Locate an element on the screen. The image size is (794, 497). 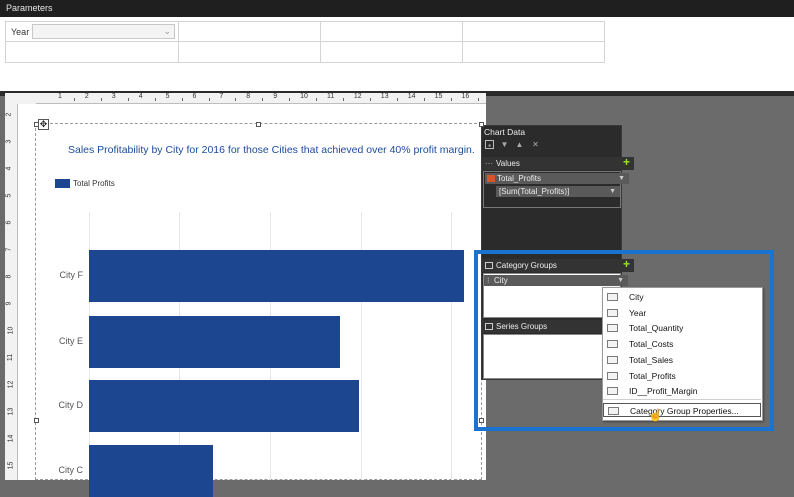
ruler-top-number: 3 is located at coordinates (113, 96).